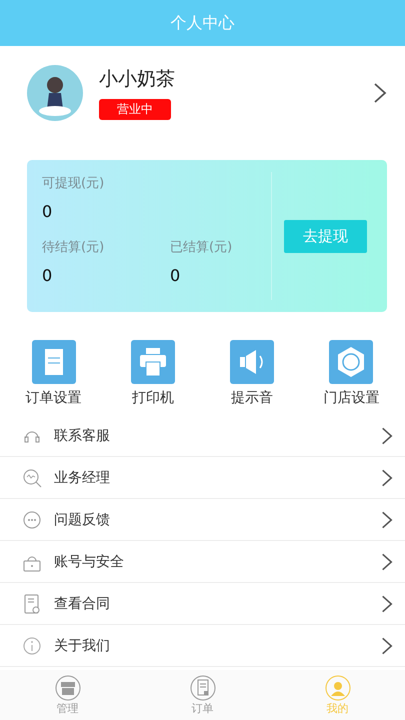 The height and width of the screenshot is (720, 405). I want to click on info-icon, so click(32, 646).